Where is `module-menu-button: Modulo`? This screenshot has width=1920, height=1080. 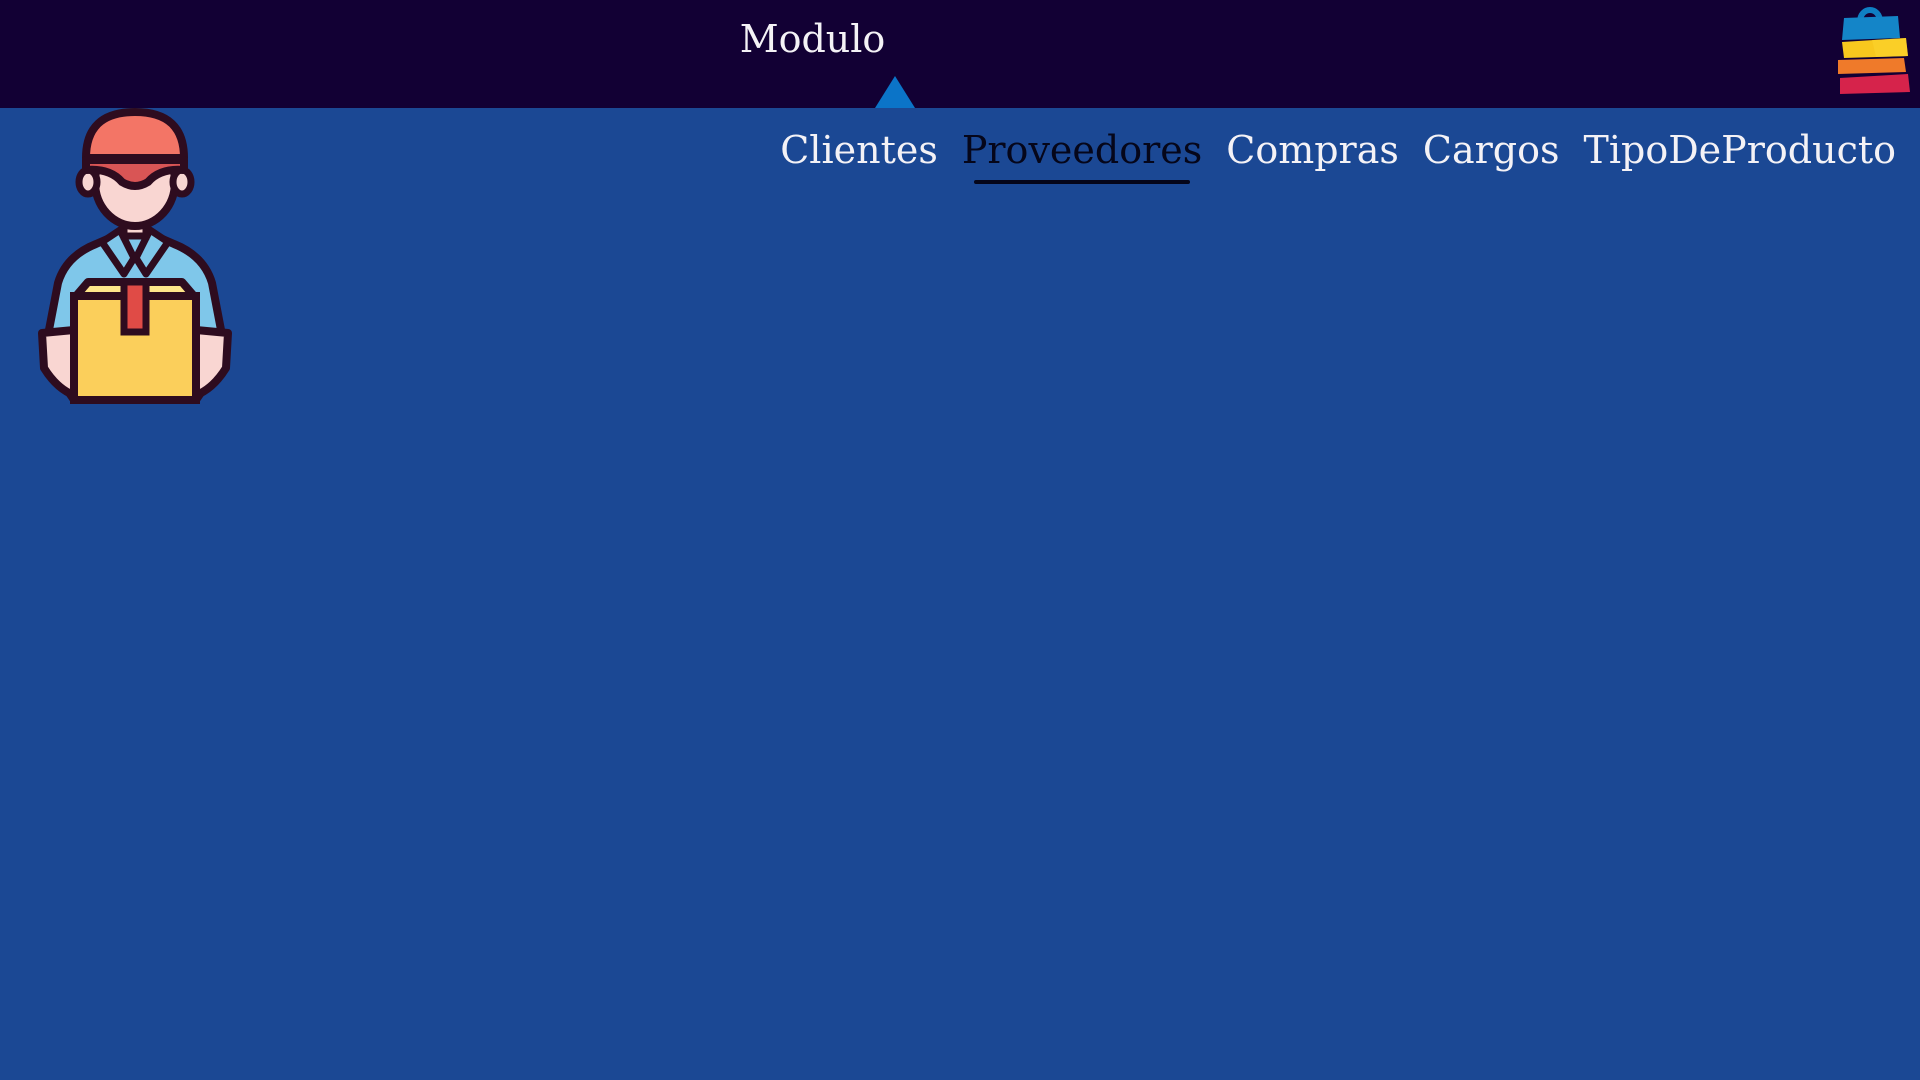
module-menu-button: Modulo is located at coordinates (812, 39).